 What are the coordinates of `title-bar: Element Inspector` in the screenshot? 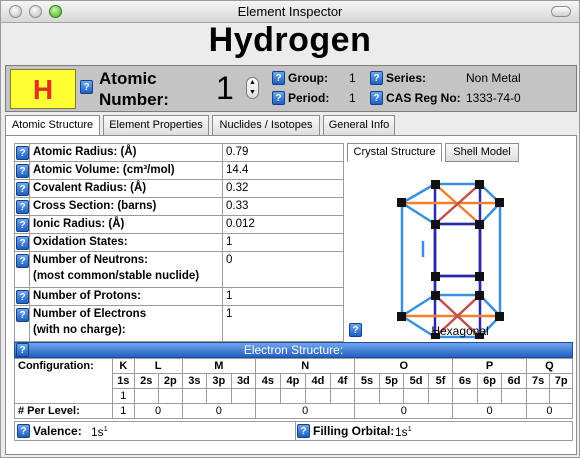 It's located at (290, 12).